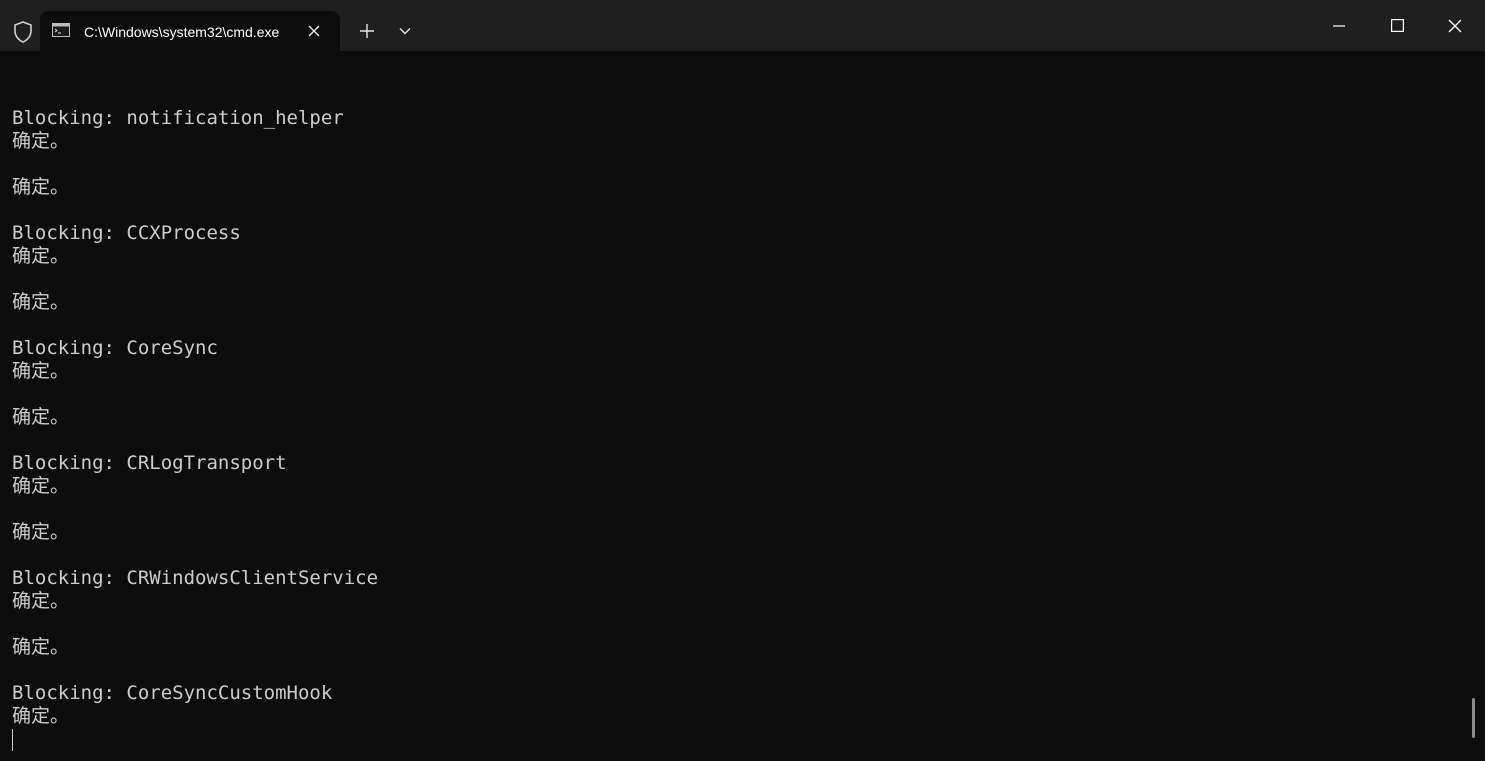 The height and width of the screenshot is (761, 1485). What do you see at coordinates (178, 118) in the screenshot?
I see `console-line: Blocking: notification_helper` at bounding box center [178, 118].